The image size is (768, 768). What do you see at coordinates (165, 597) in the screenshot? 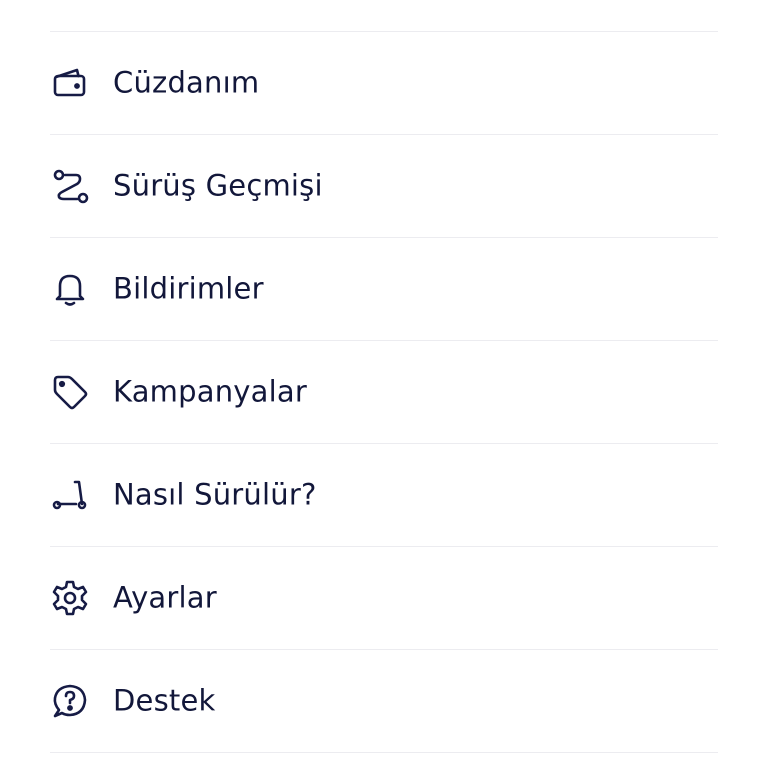
I see `menu-item-label: Ayarlar` at bounding box center [165, 597].